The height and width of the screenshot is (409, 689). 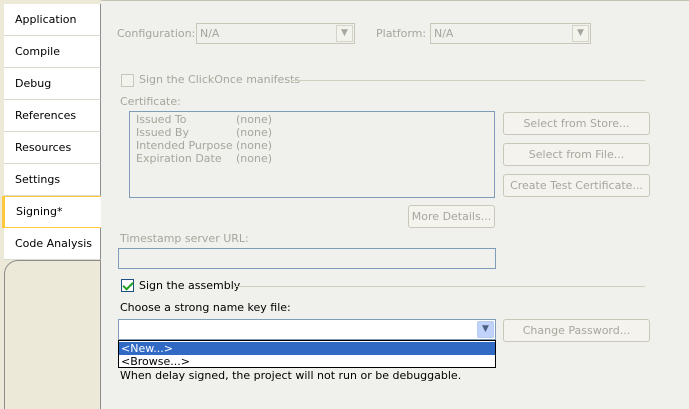 What do you see at coordinates (204, 119) in the screenshot?
I see `cert-row-issued-to: Issued To (none)` at bounding box center [204, 119].